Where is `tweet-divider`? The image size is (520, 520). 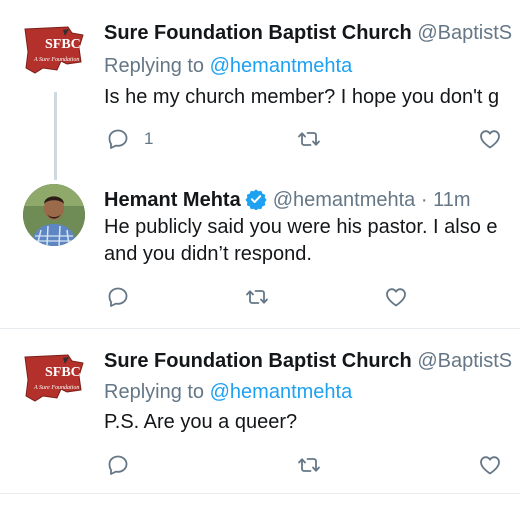
tweet-divider is located at coordinates (260, 493).